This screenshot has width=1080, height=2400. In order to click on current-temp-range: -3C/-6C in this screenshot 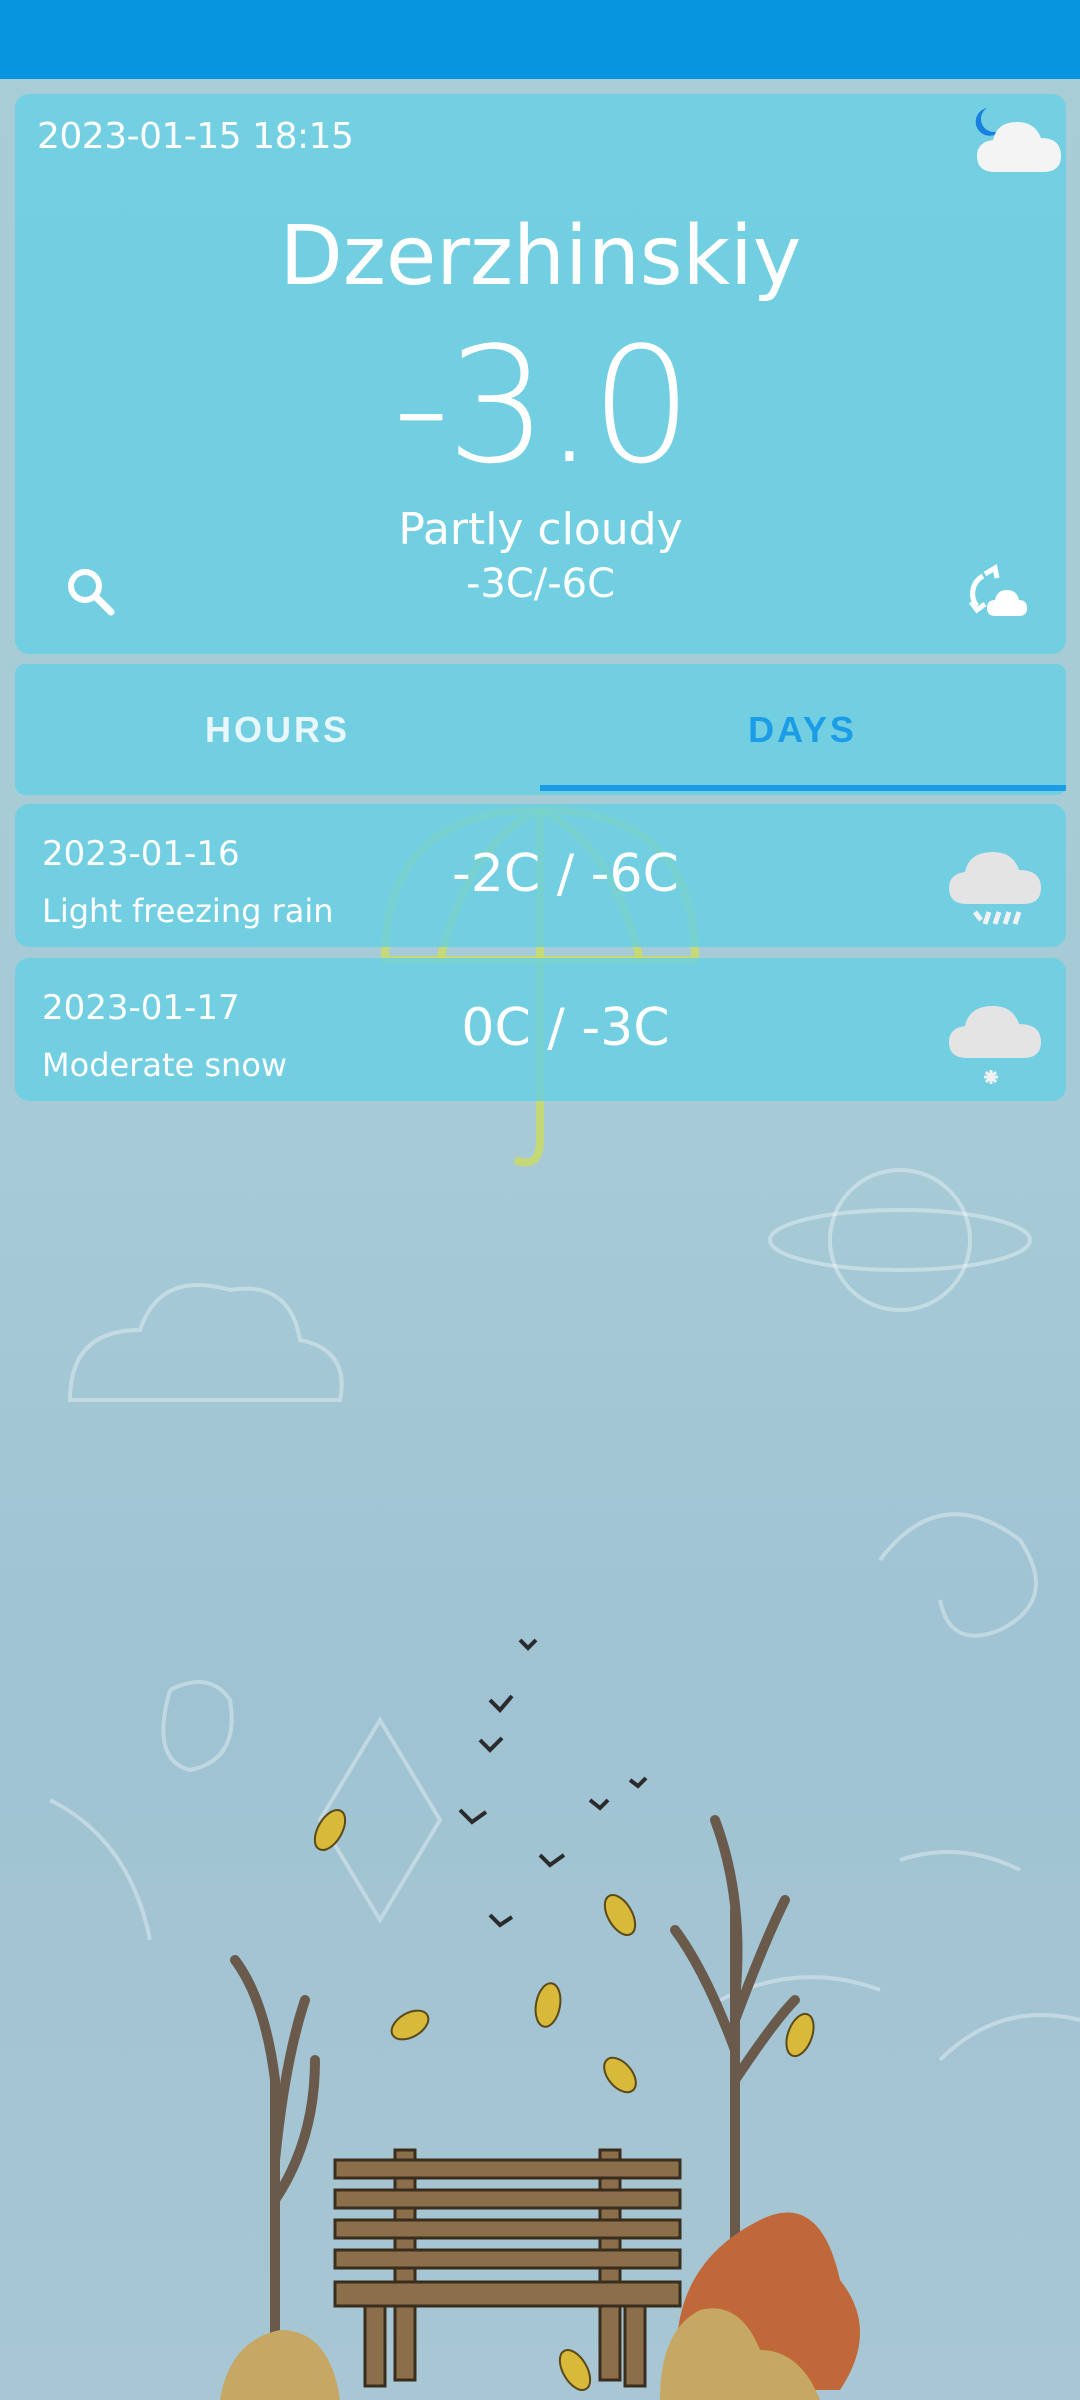, I will do `click(540, 584)`.